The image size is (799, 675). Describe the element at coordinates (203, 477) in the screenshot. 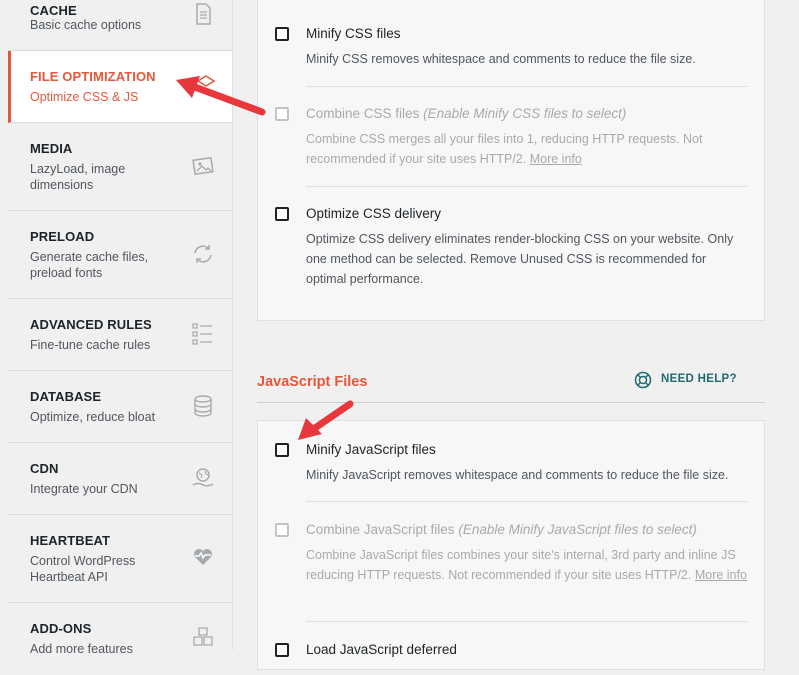

I see `globe-hand-icon` at that location.